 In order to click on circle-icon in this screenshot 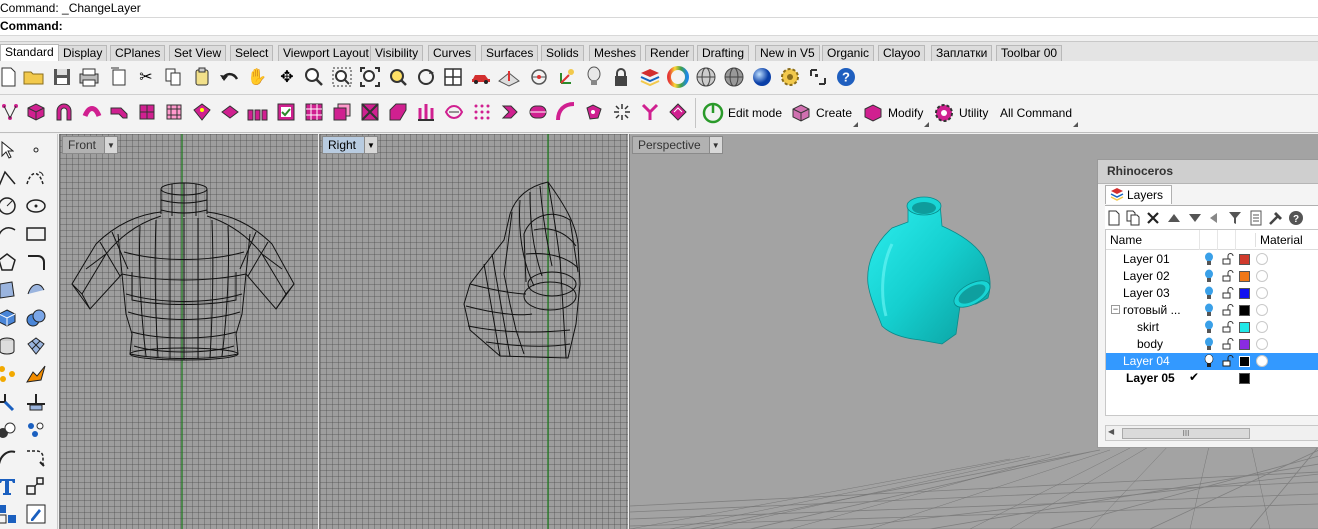, I will do `click(9, 206)`.